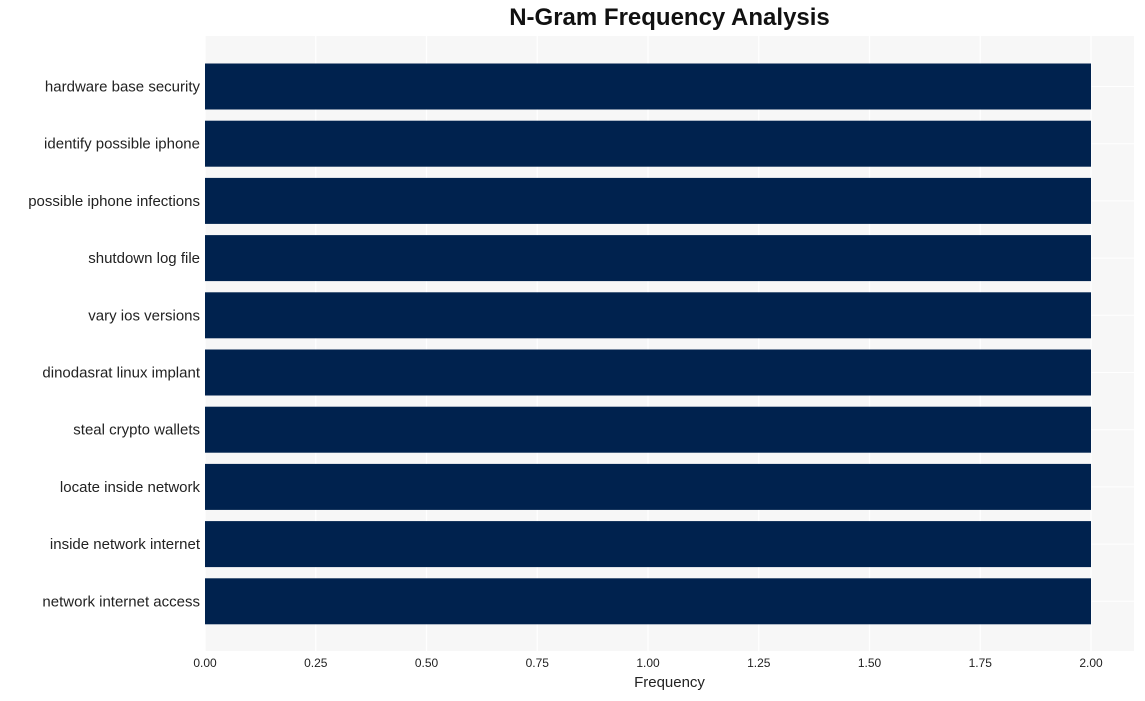 Image resolution: width=1145 pixels, height=701 pixels. Describe the element at coordinates (538, 663) in the screenshot. I see `x-tick-label: 0.75` at that location.